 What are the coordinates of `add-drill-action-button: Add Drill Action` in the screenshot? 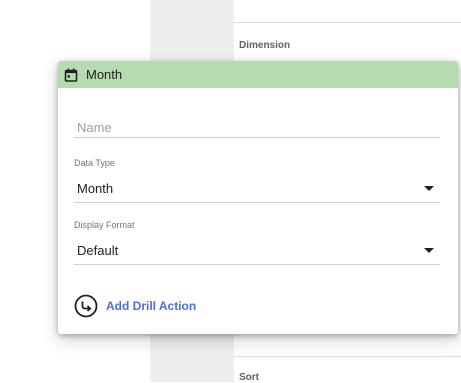 It's located at (135, 306).